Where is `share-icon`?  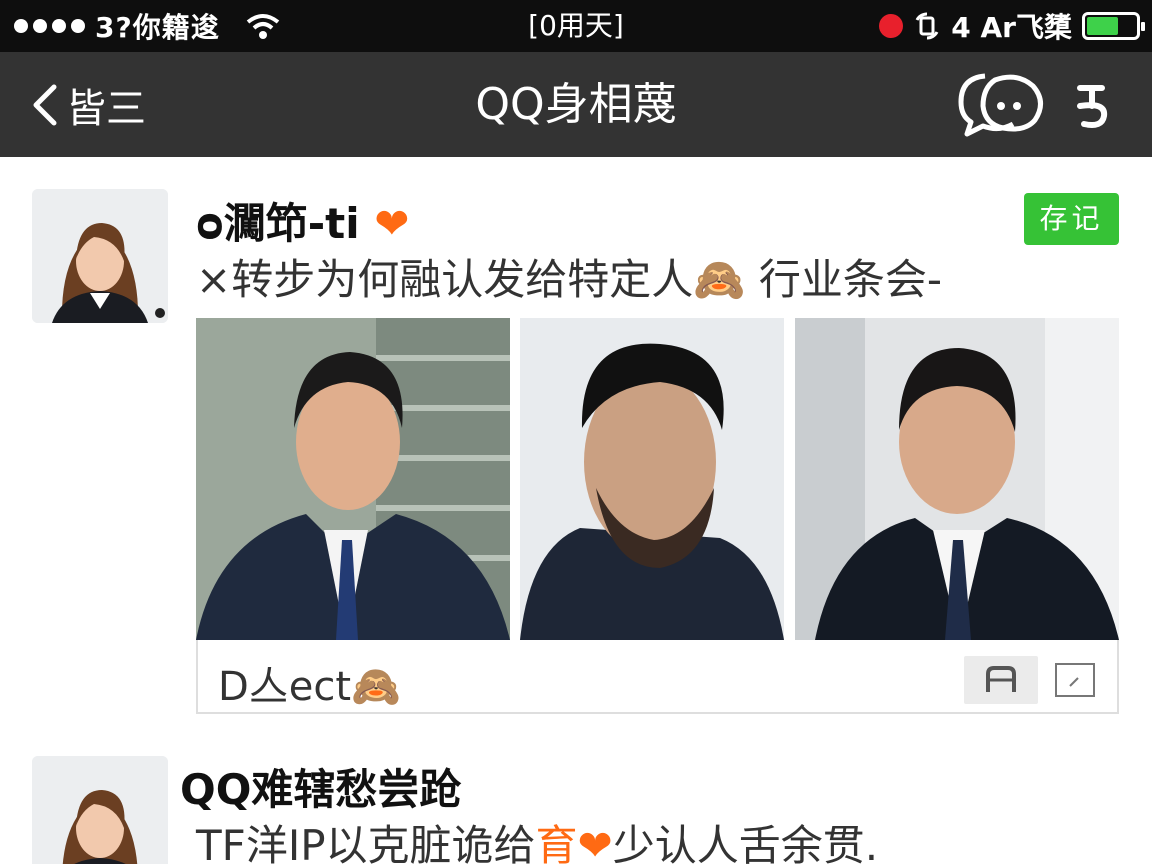
share-icon is located at coordinates (1001, 680).